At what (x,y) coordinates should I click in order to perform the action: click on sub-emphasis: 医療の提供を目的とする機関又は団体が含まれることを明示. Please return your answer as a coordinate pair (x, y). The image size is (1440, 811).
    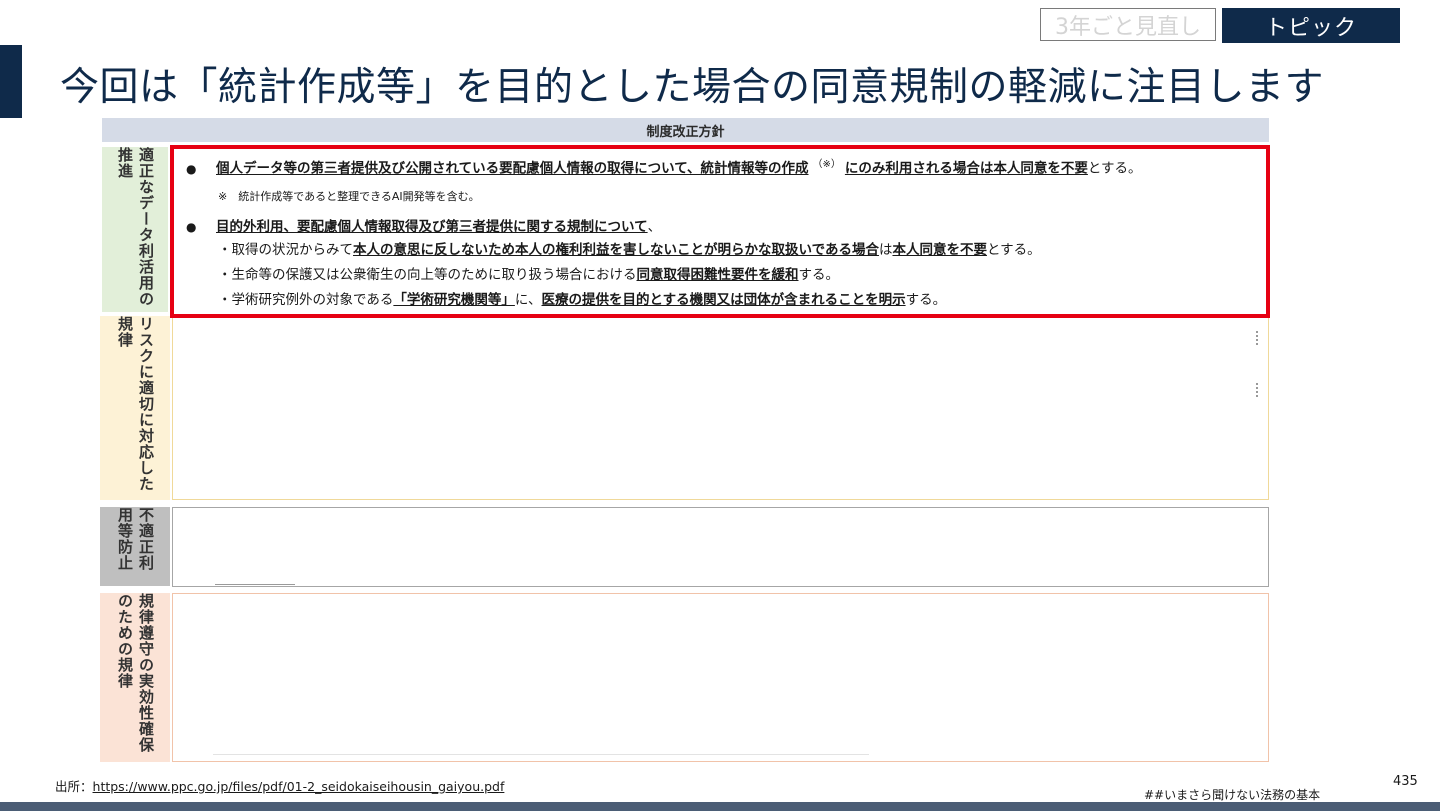
    Looking at the image, I should click on (723, 300).